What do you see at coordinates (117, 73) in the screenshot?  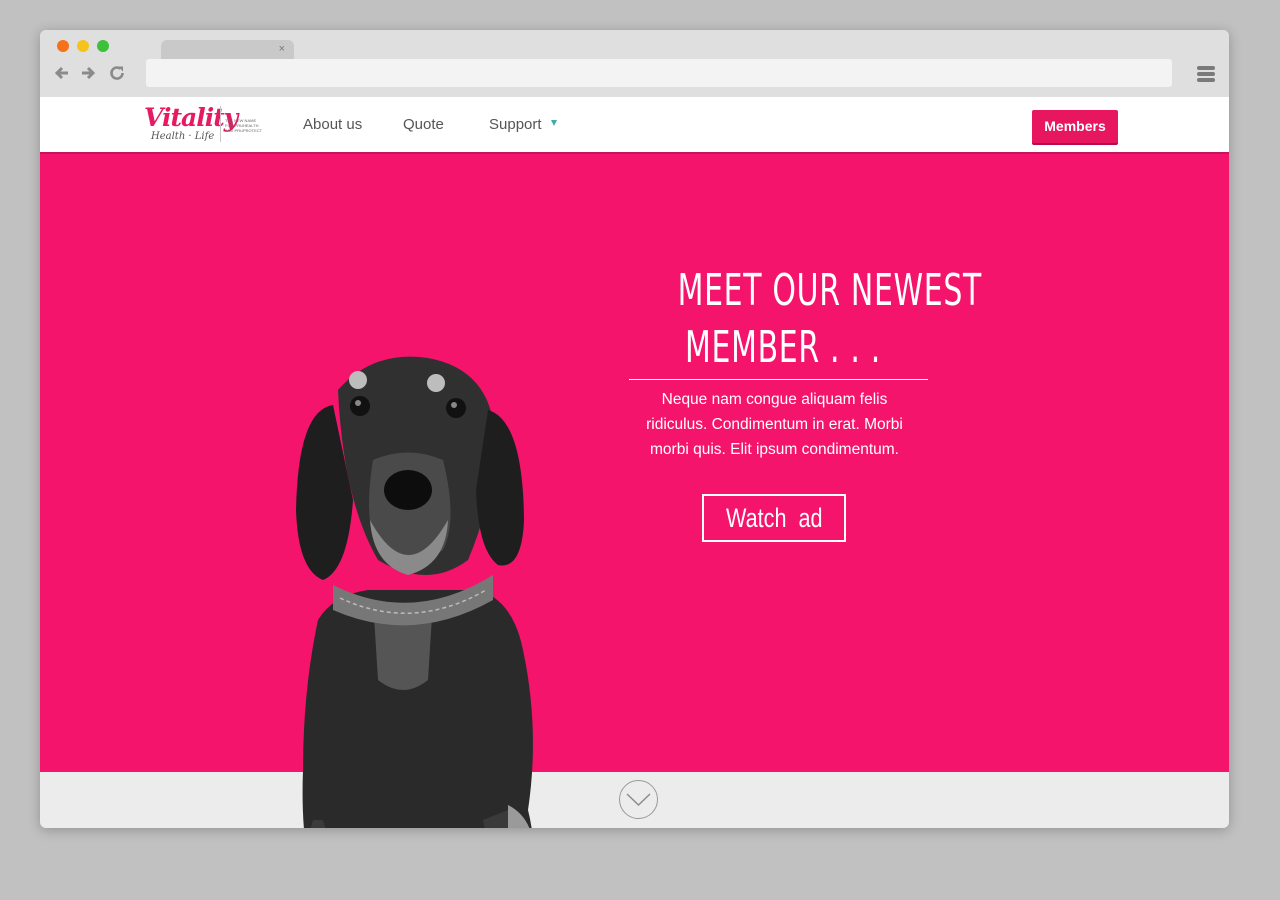 I see `reload-icon` at bounding box center [117, 73].